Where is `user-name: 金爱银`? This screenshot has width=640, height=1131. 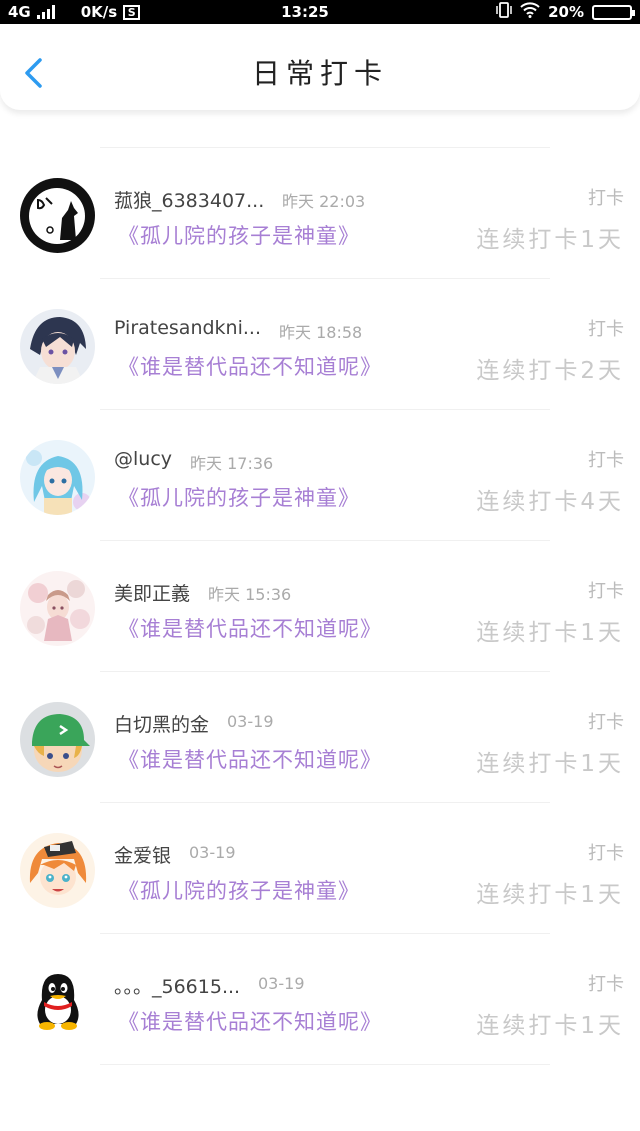 user-name: 金爱银 is located at coordinates (142, 854).